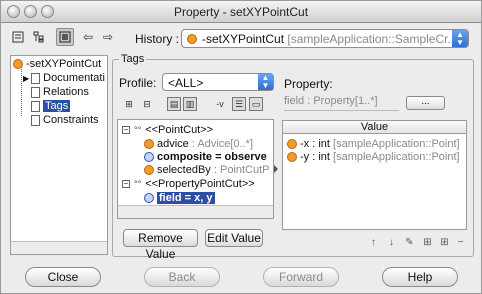 The image size is (482, 294). Describe the element at coordinates (157, 39) in the screenshot. I see `history-label: History :` at that location.